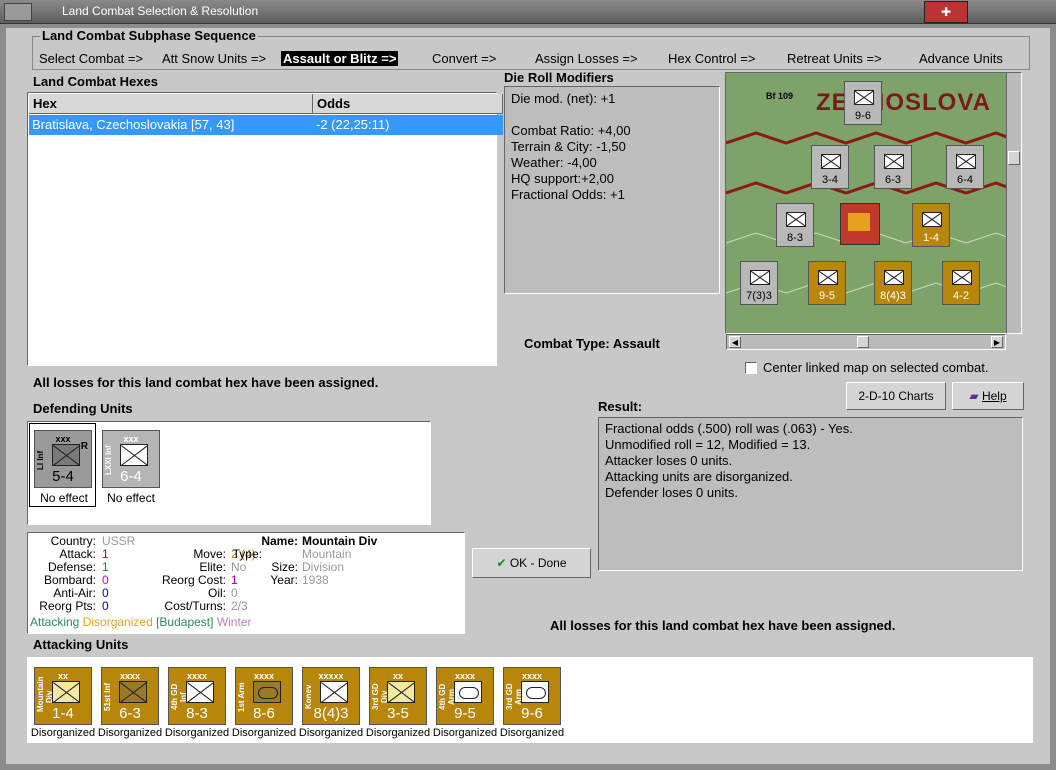 This screenshot has height=770, width=1056. I want to click on map-country-label: ZECHOSLOVA, so click(903, 102).